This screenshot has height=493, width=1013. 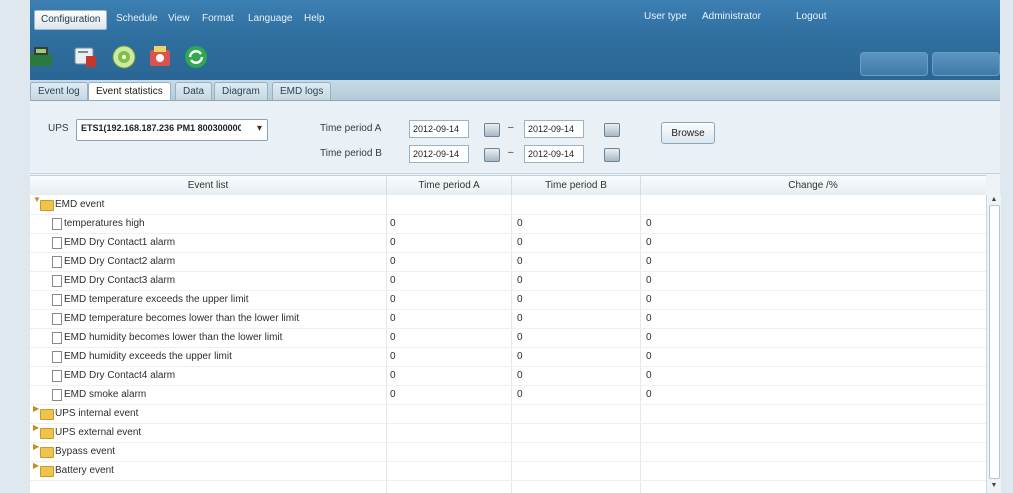 I want to click on logout-link: Logout, so click(x=811, y=16).